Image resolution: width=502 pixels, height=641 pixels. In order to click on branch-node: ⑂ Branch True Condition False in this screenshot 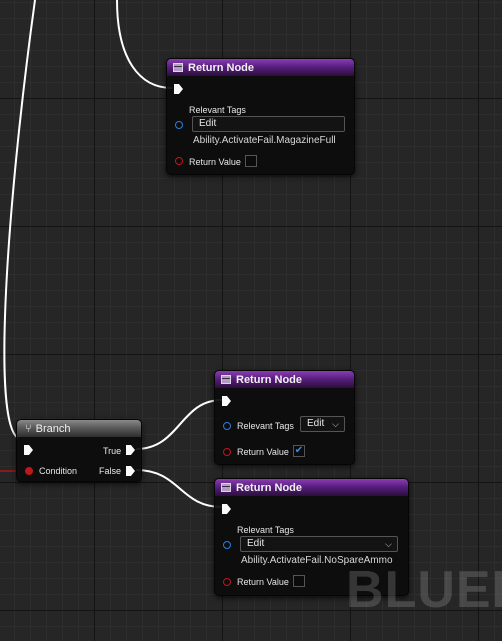, I will do `click(79, 450)`.